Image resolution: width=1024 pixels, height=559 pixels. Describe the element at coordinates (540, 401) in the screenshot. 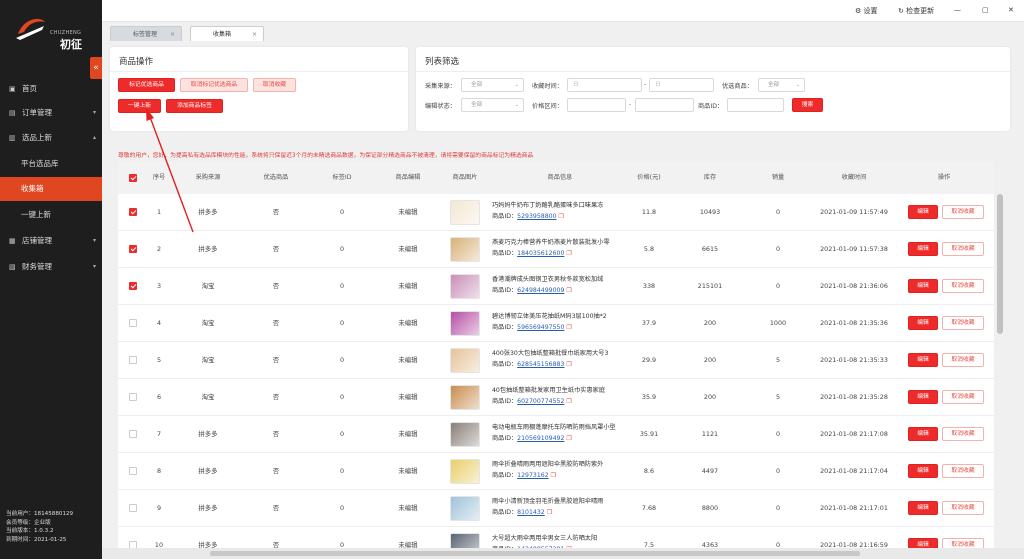

I see `product-id-link: 602700774552` at that location.